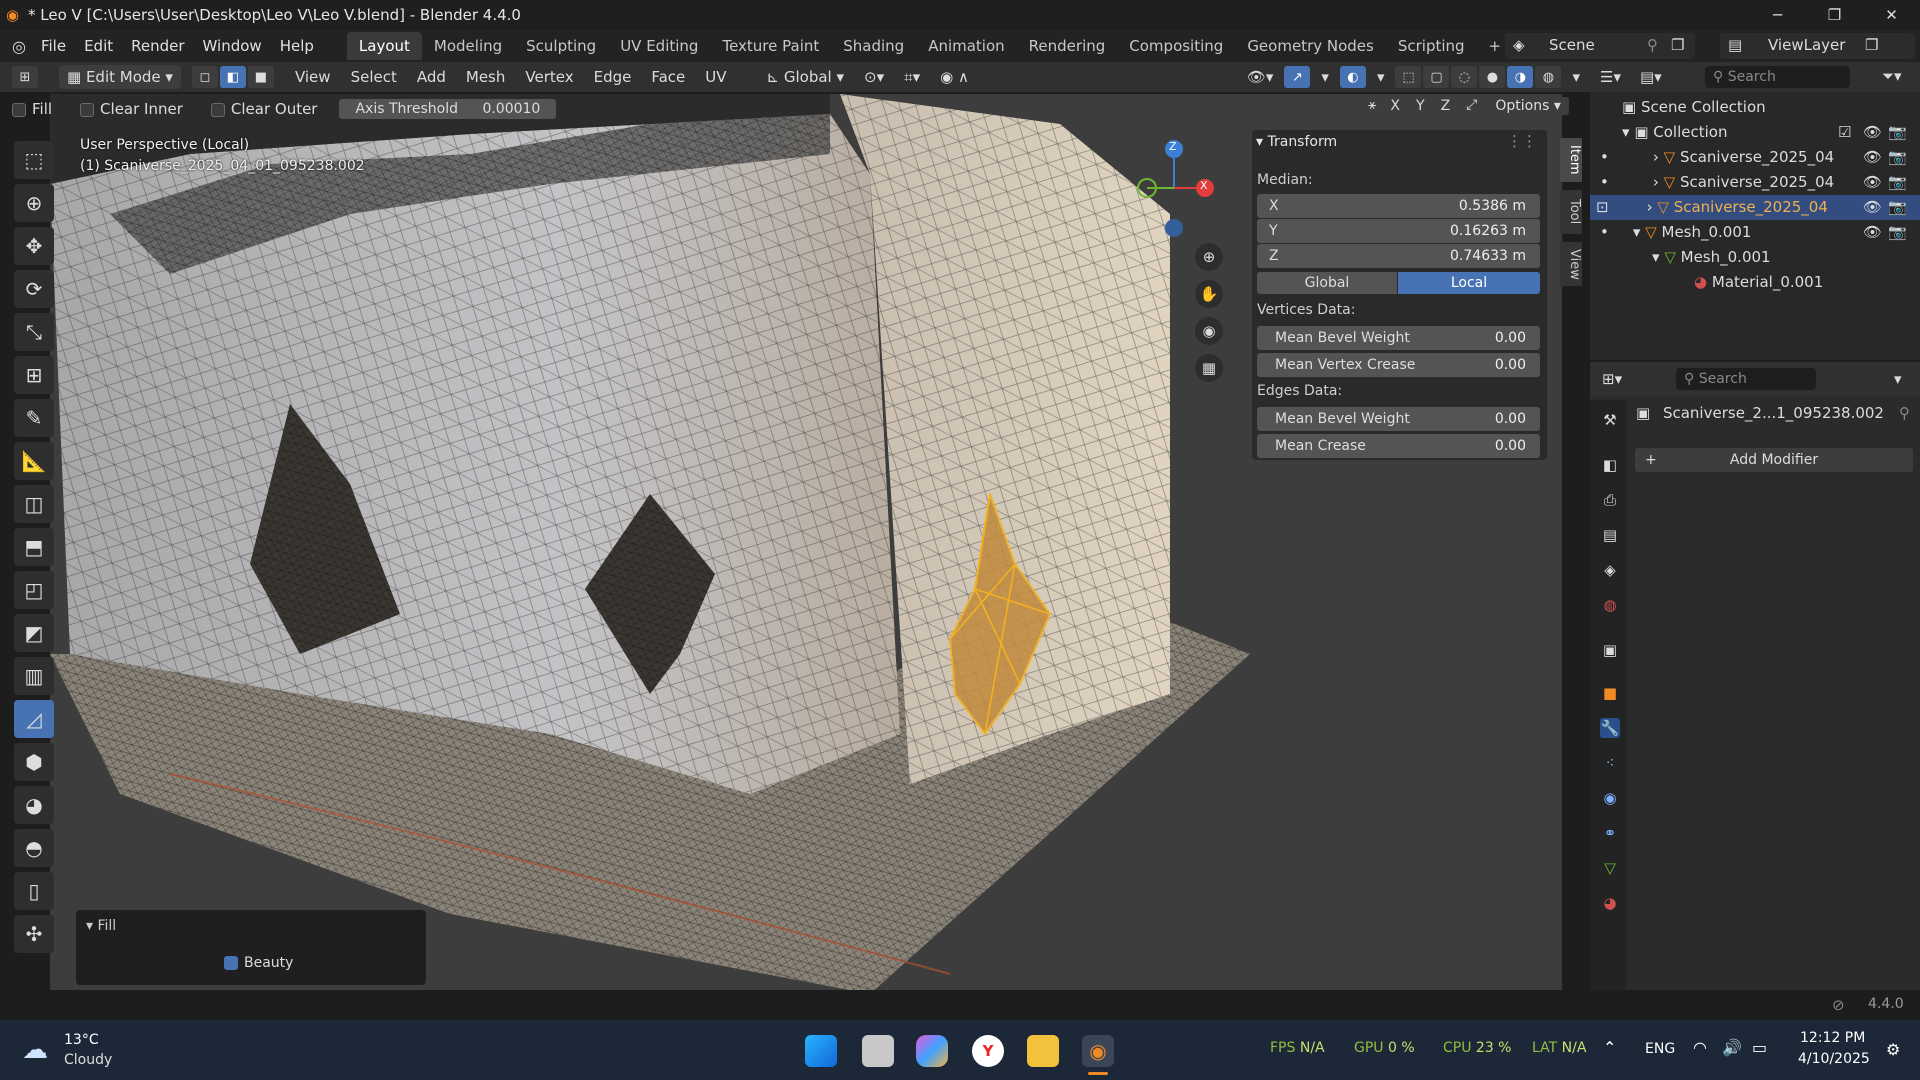 The image size is (1920, 1080). Describe the element at coordinates (1893, 1049) in the screenshot. I see `notifications-icon: ⚙` at that location.